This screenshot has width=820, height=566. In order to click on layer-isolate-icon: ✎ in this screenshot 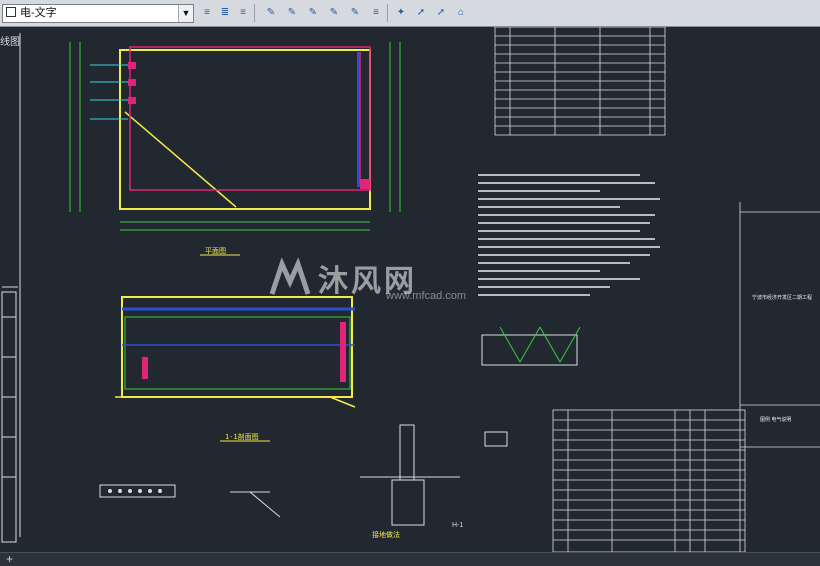, I will do `click(313, 13)`.